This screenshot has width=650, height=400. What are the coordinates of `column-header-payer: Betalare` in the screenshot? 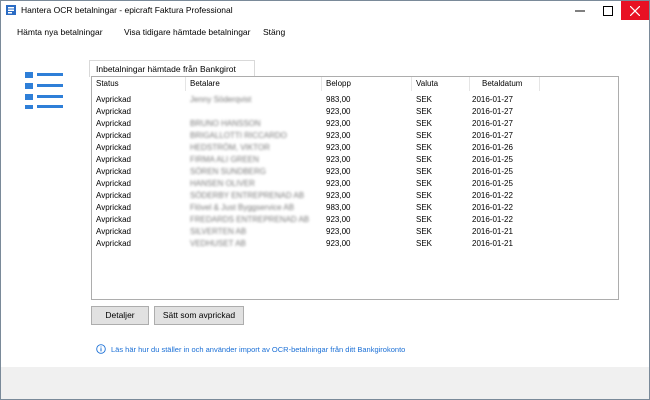 It's located at (254, 84).